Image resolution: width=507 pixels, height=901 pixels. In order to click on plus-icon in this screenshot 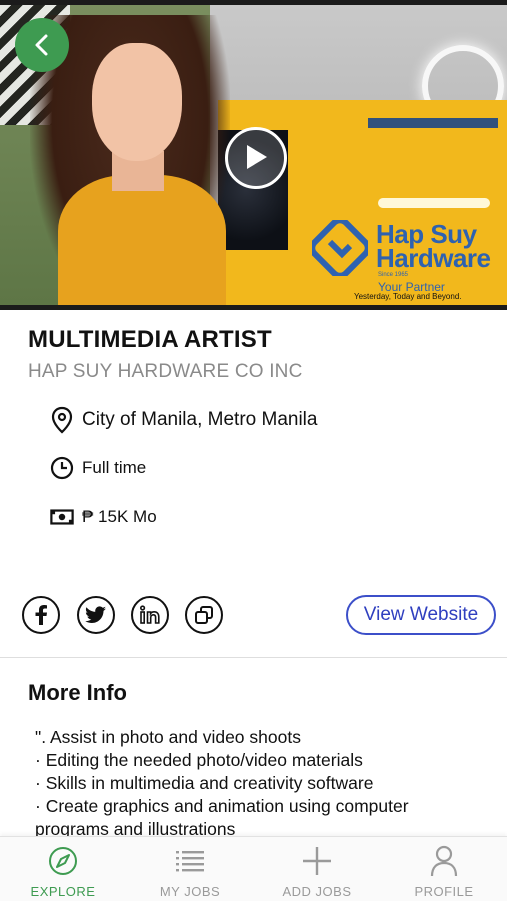, I will do `click(317, 861)`.